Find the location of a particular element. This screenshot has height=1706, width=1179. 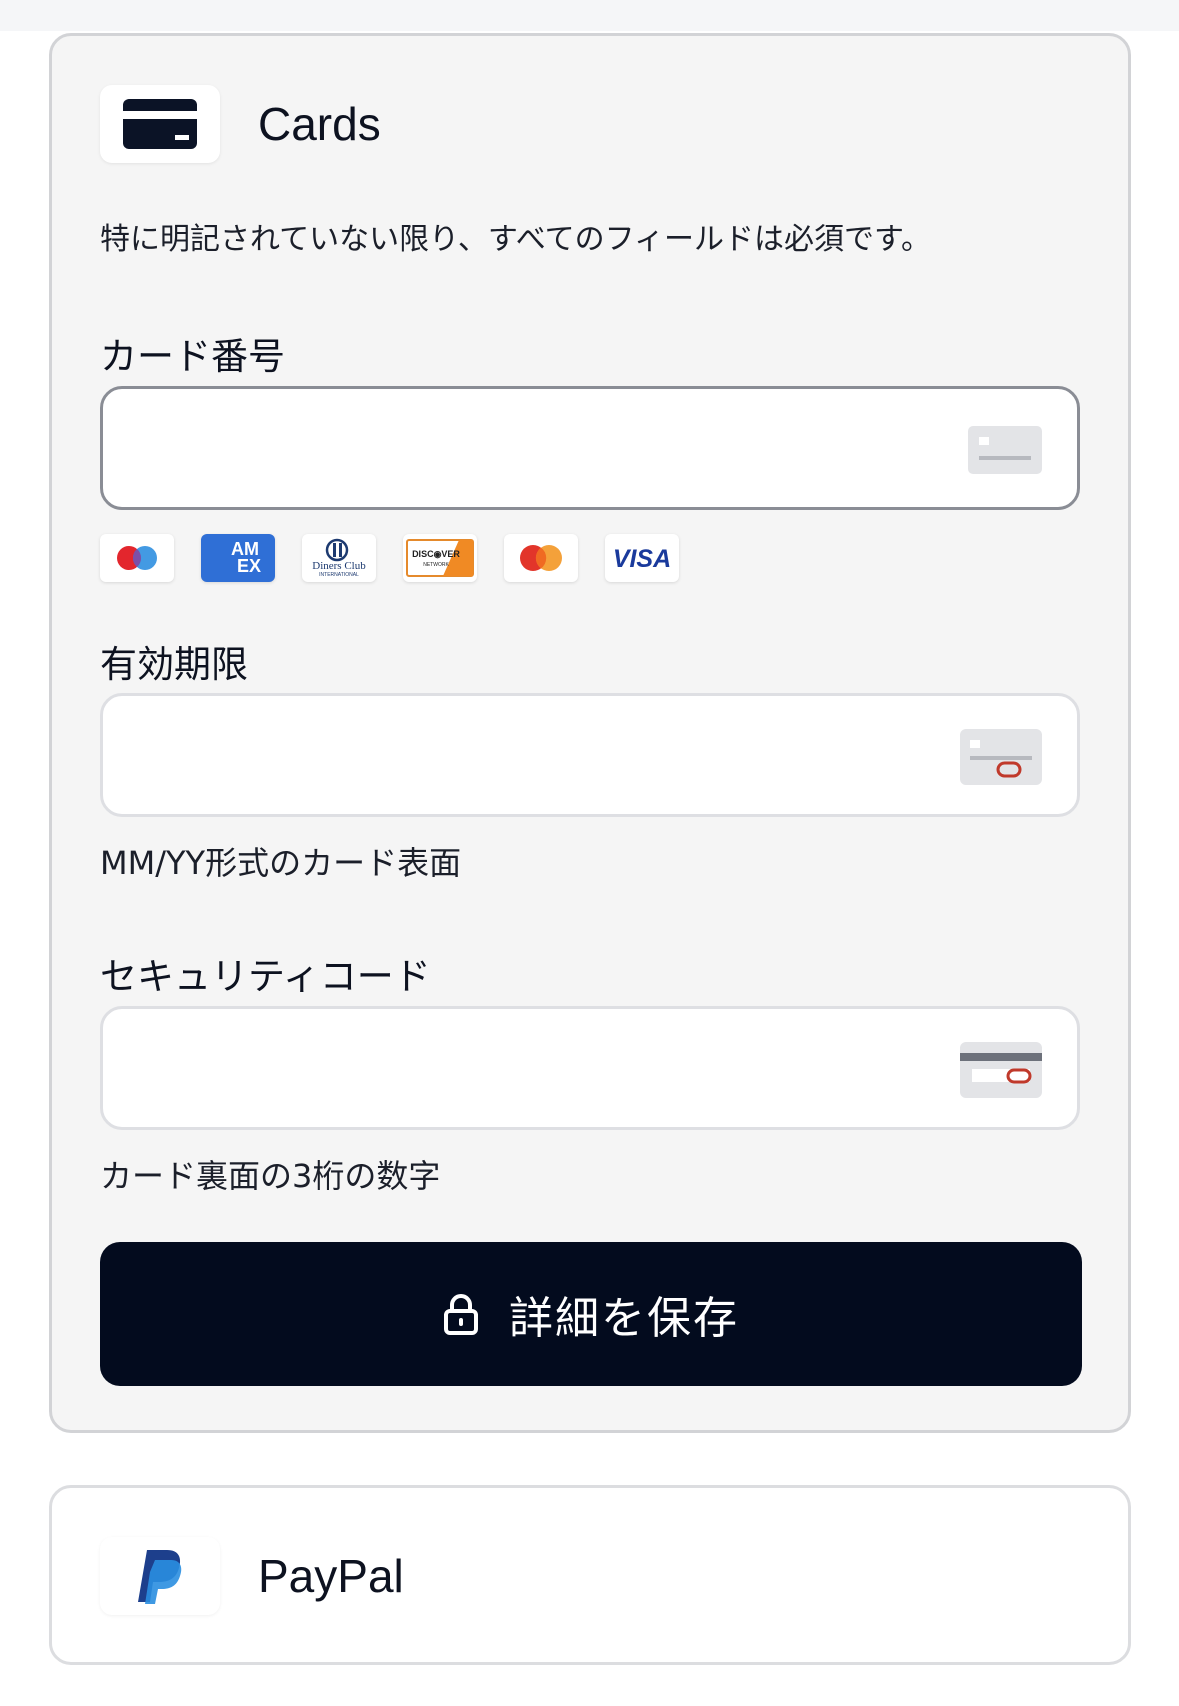

top-strip is located at coordinates (589, 15).